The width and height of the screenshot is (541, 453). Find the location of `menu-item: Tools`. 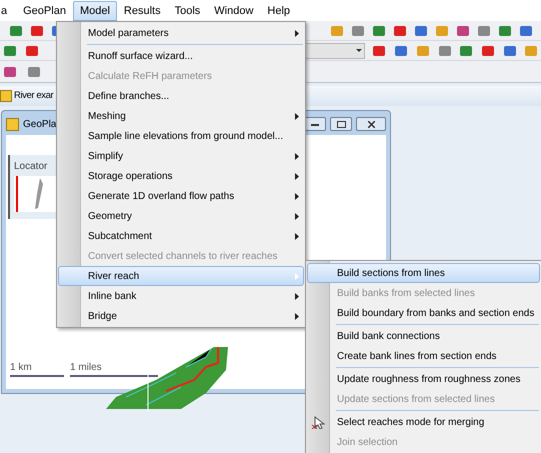

menu-item: Tools is located at coordinates (188, 11).